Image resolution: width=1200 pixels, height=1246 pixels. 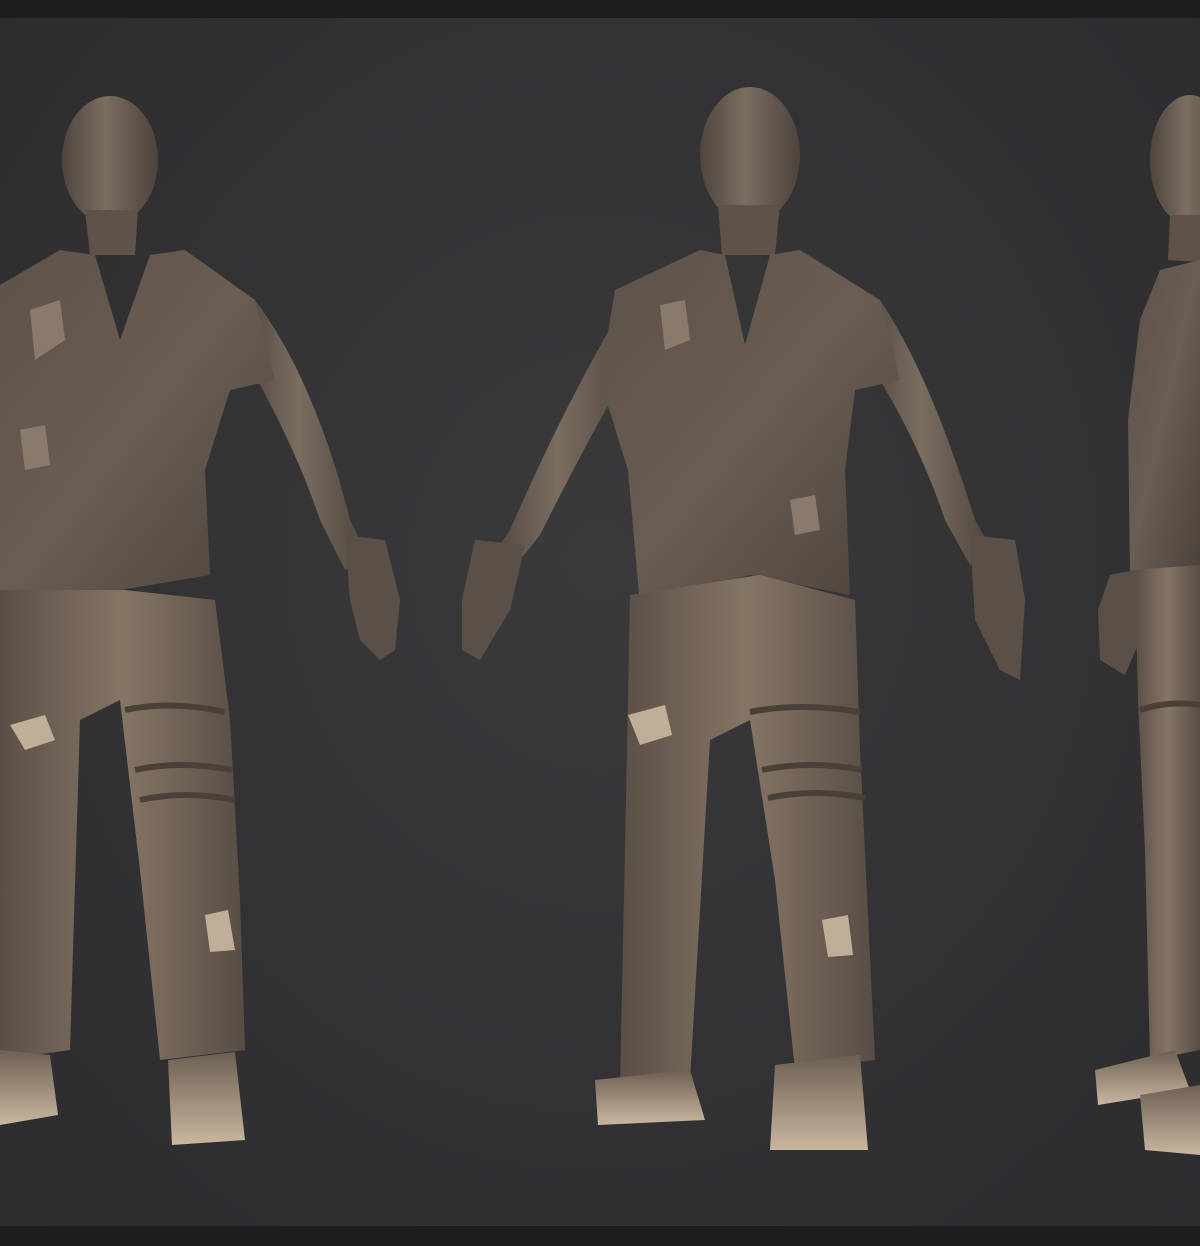 I want to click on right-hand, so click(x=1119, y=622).